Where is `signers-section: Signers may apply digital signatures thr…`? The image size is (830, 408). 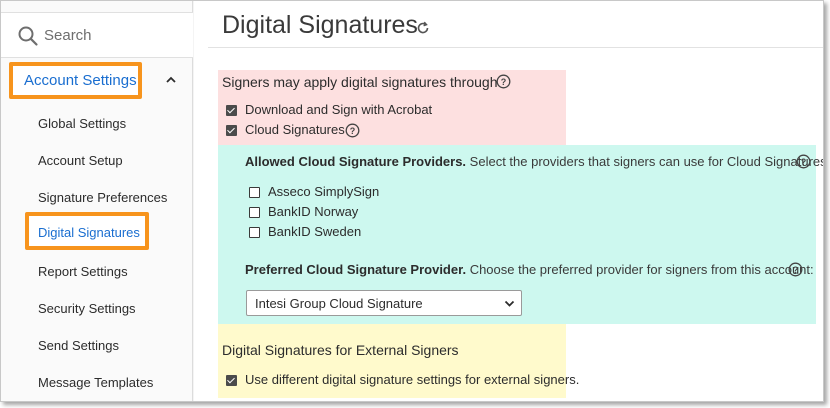
signers-section: Signers may apply digital signatures thr… is located at coordinates (392, 107).